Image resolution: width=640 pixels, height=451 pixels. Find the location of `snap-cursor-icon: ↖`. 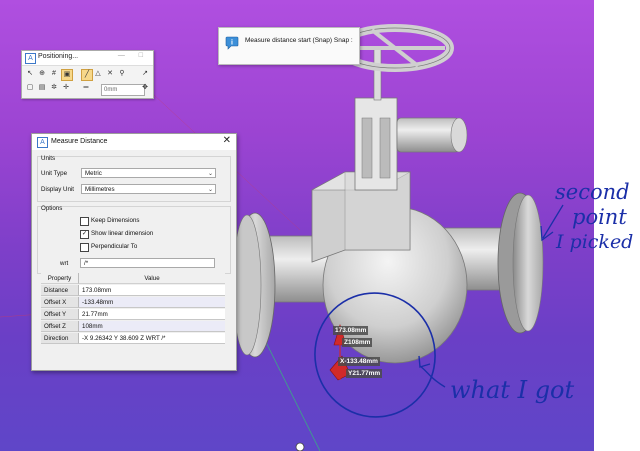

snap-cursor-icon: ↖ is located at coordinates (30, 74).